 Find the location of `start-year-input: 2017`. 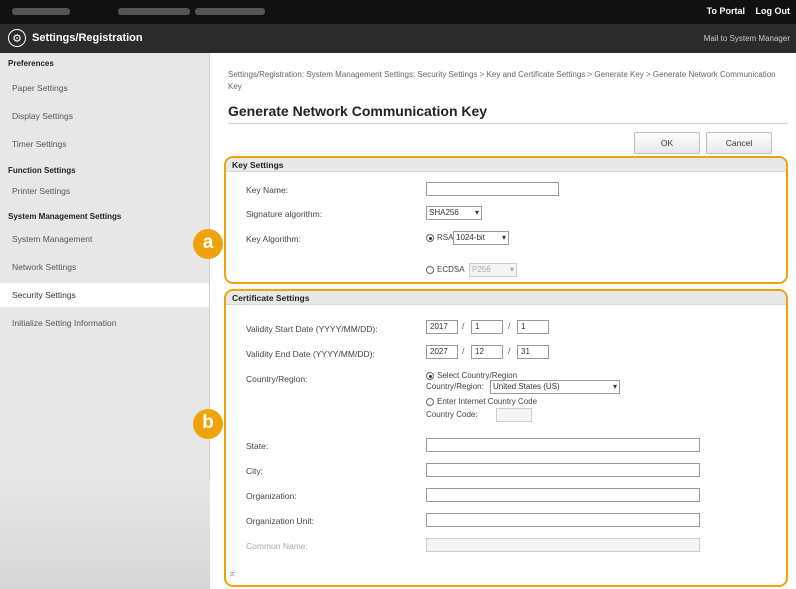

start-year-input: 2017 is located at coordinates (442, 327).